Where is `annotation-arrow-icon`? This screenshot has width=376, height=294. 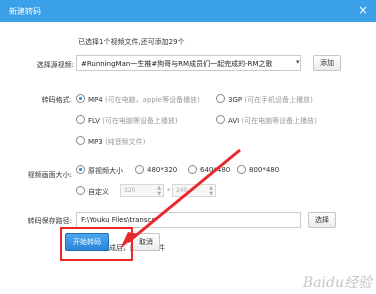
annotation-arrow-icon is located at coordinates (180, 198).